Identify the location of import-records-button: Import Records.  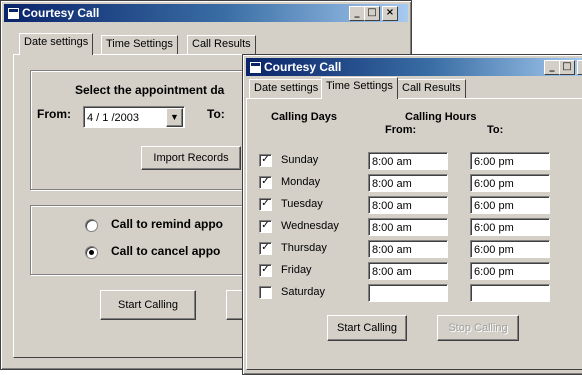
(191, 158).